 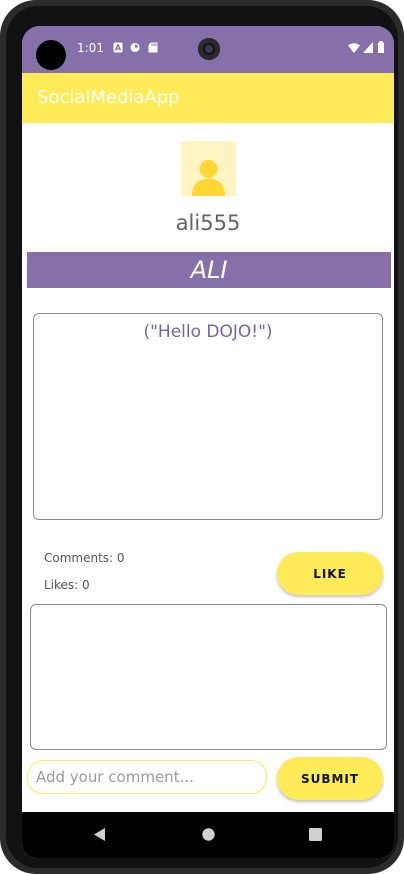 I want to click on status-bar: 1:01 A, so click(x=208, y=49).